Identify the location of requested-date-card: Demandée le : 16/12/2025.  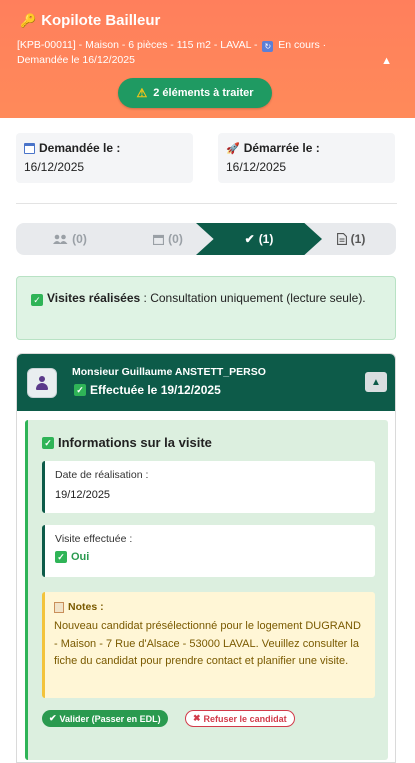
(104, 158).